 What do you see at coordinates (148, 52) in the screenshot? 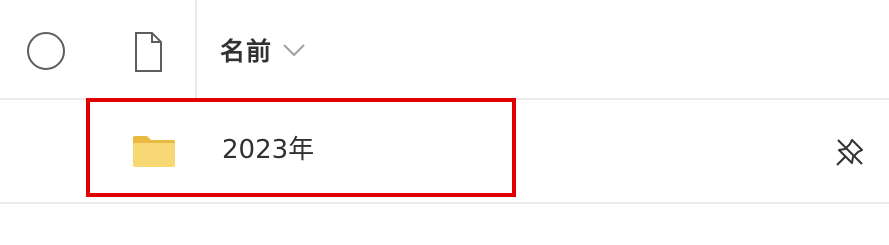
I see `document-icon` at bounding box center [148, 52].